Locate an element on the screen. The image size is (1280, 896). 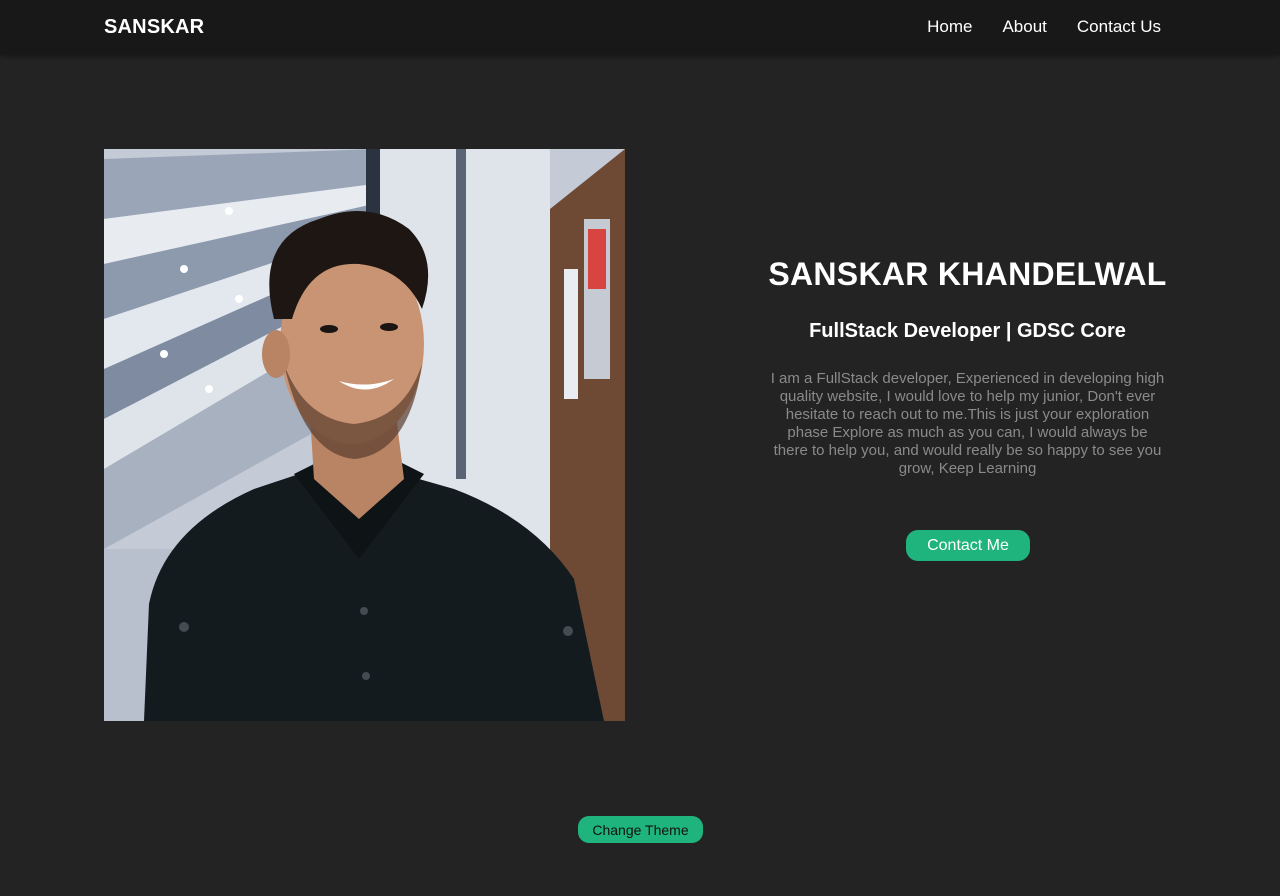
brand-logo: SANSKAR is located at coordinates (154, 27).